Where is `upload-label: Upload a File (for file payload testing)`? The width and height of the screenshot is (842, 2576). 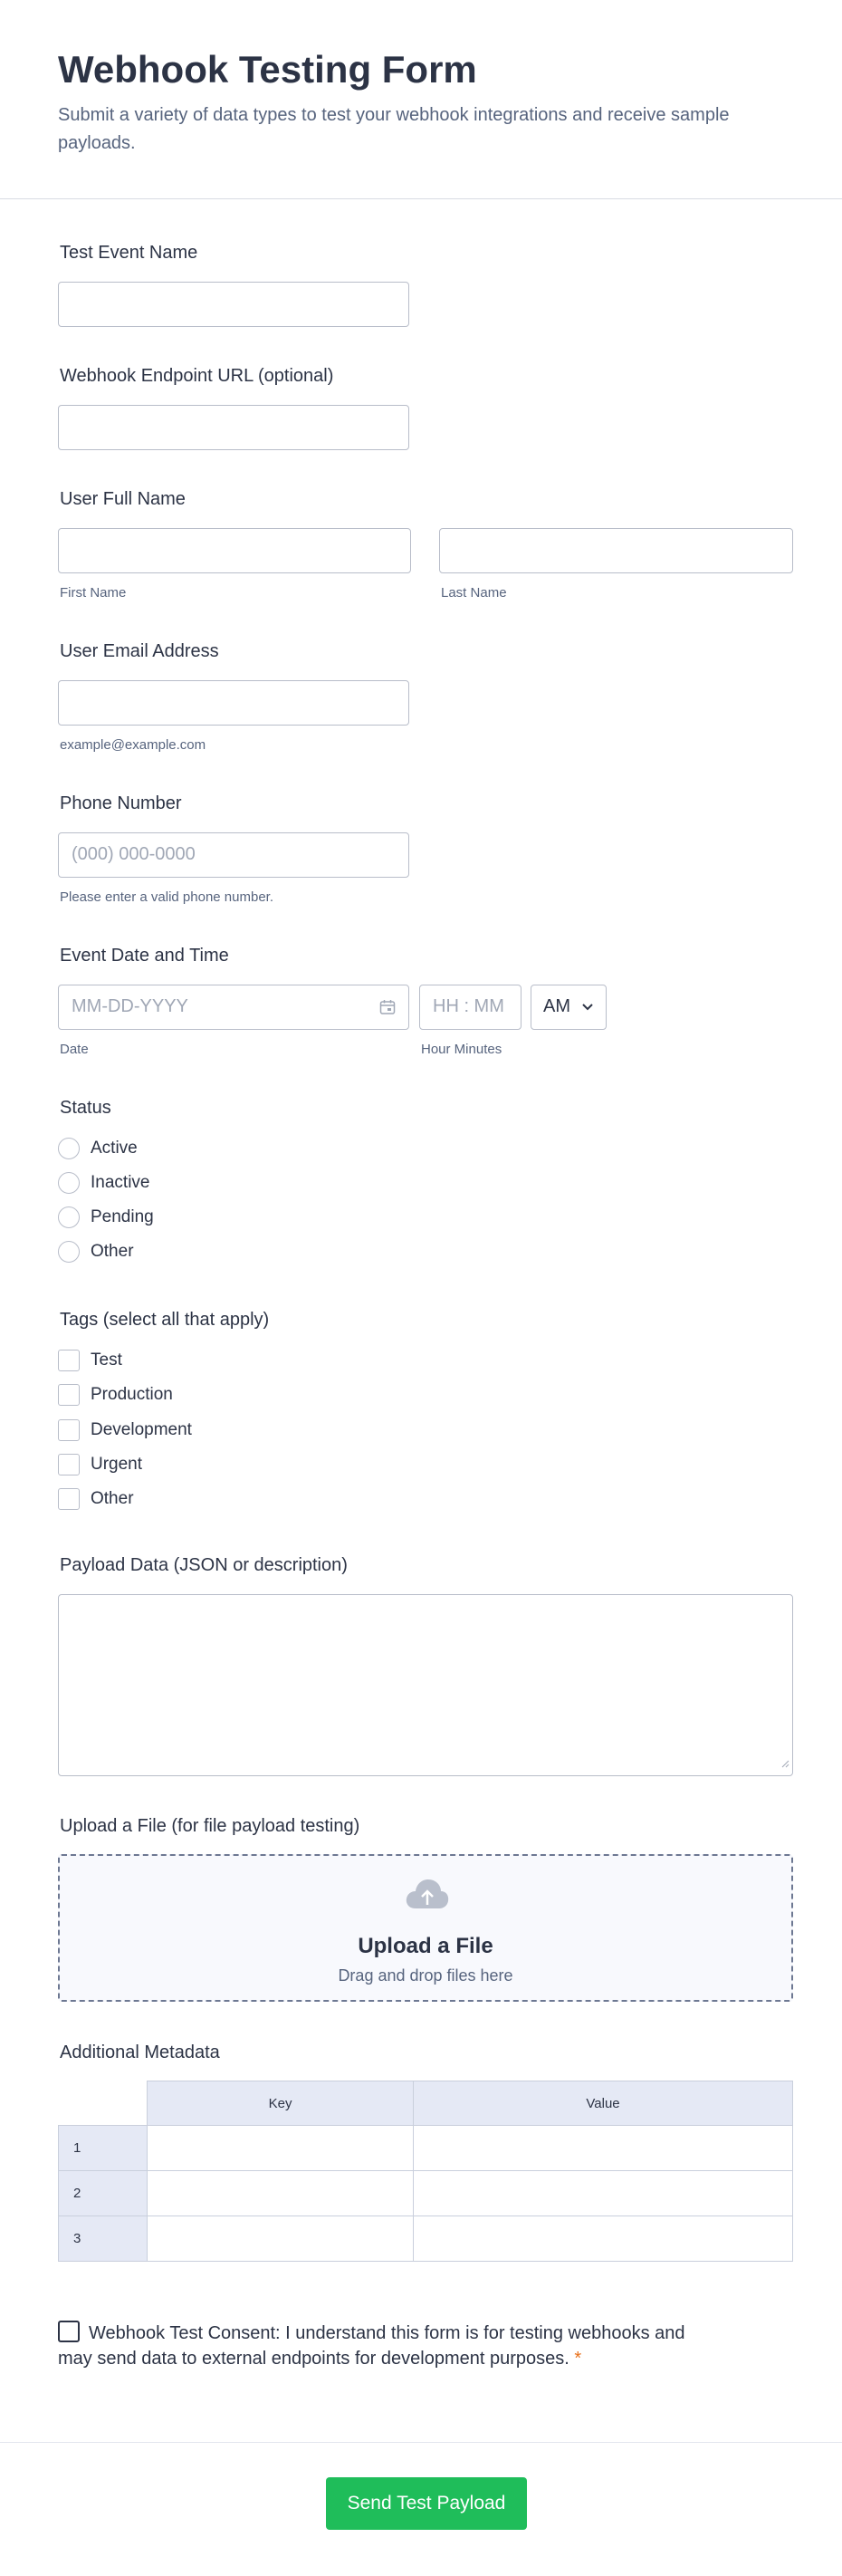
upload-label: Upload a File (for file payload testing) is located at coordinates (210, 1826).